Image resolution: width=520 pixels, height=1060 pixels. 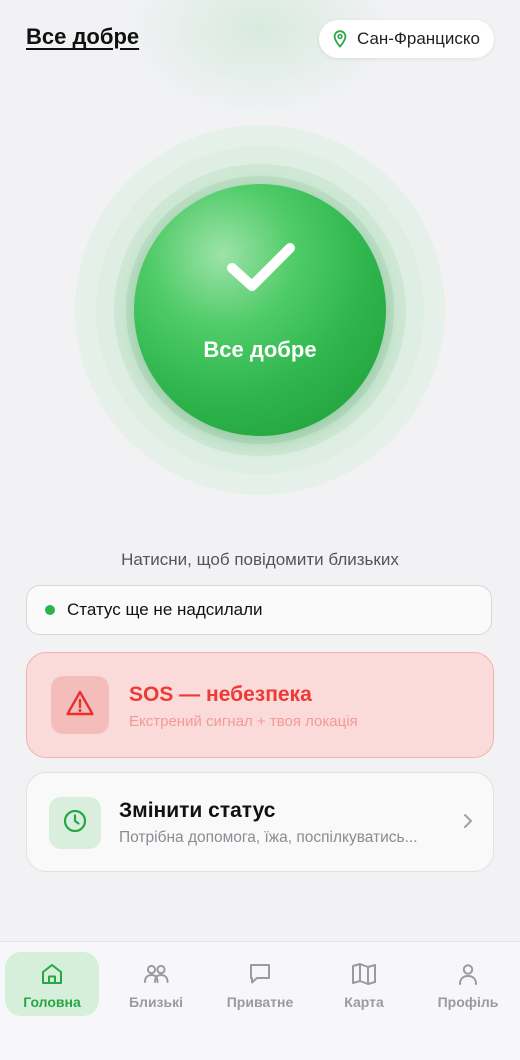 What do you see at coordinates (418, 38) in the screenshot?
I see `location-label: Сан-Франциско` at bounding box center [418, 38].